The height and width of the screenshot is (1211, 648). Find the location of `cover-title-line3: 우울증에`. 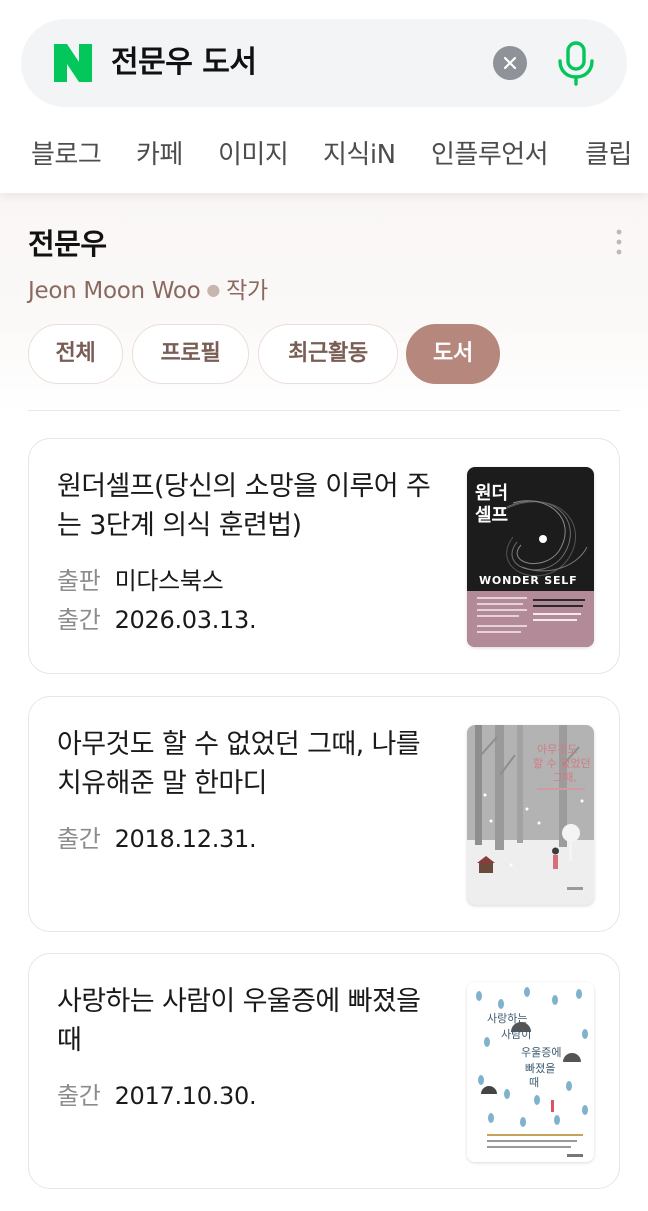

cover-title-line3: 우울증에 is located at coordinates (541, 1052).